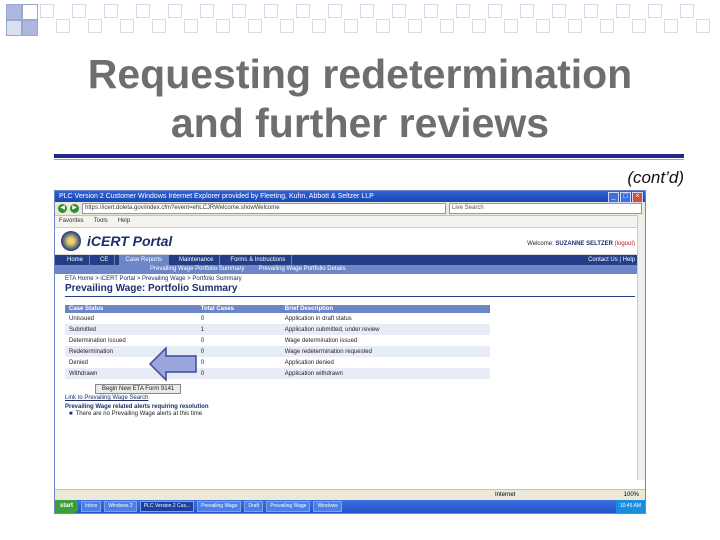 Image resolution: width=720 pixels, height=540 pixels. What do you see at coordinates (124, 221) in the screenshot?
I see `help-menu: Help` at bounding box center [124, 221].